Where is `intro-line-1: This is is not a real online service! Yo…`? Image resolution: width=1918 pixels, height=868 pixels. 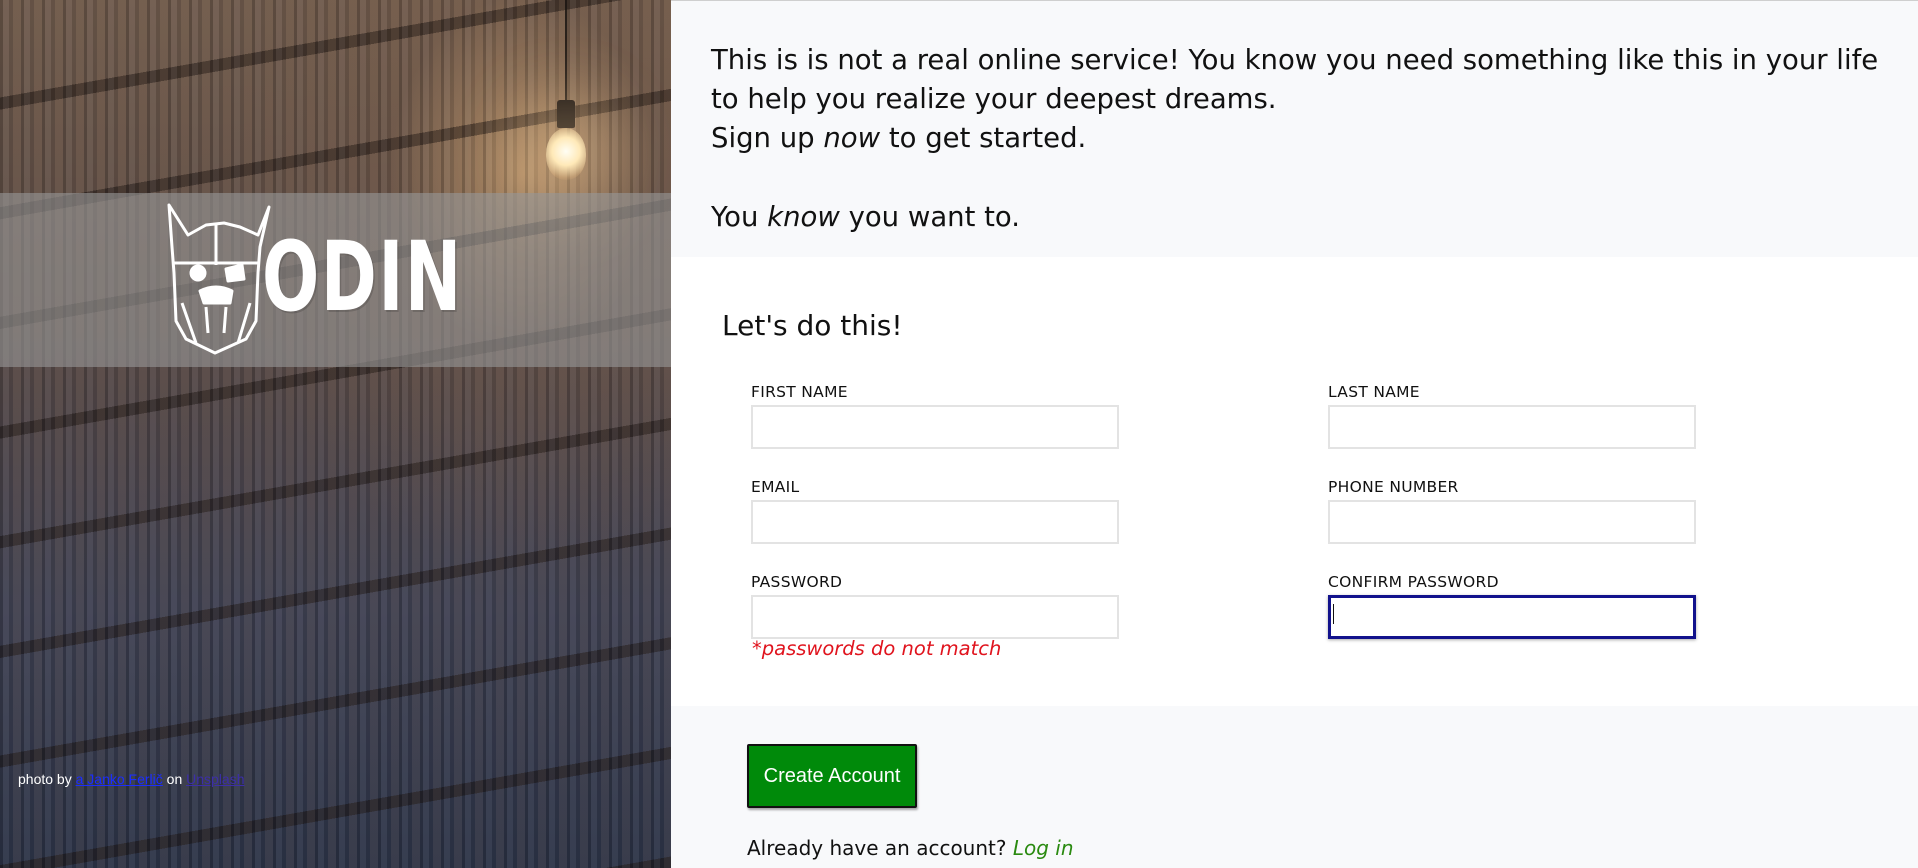
intro-line-1: This is is not a real online service! Yo… is located at coordinates (1295, 79).